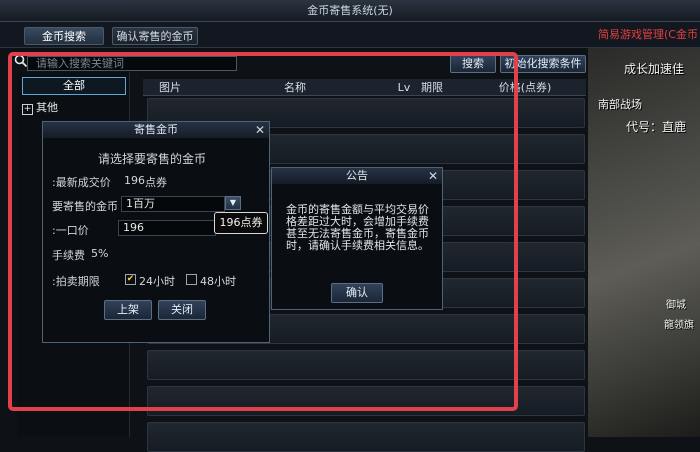 Image resolution: width=700 pixels, height=452 pixels. Describe the element at coordinates (654, 69) in the screenshot. I see `game-text-growth: 成长加速佳` at that location.